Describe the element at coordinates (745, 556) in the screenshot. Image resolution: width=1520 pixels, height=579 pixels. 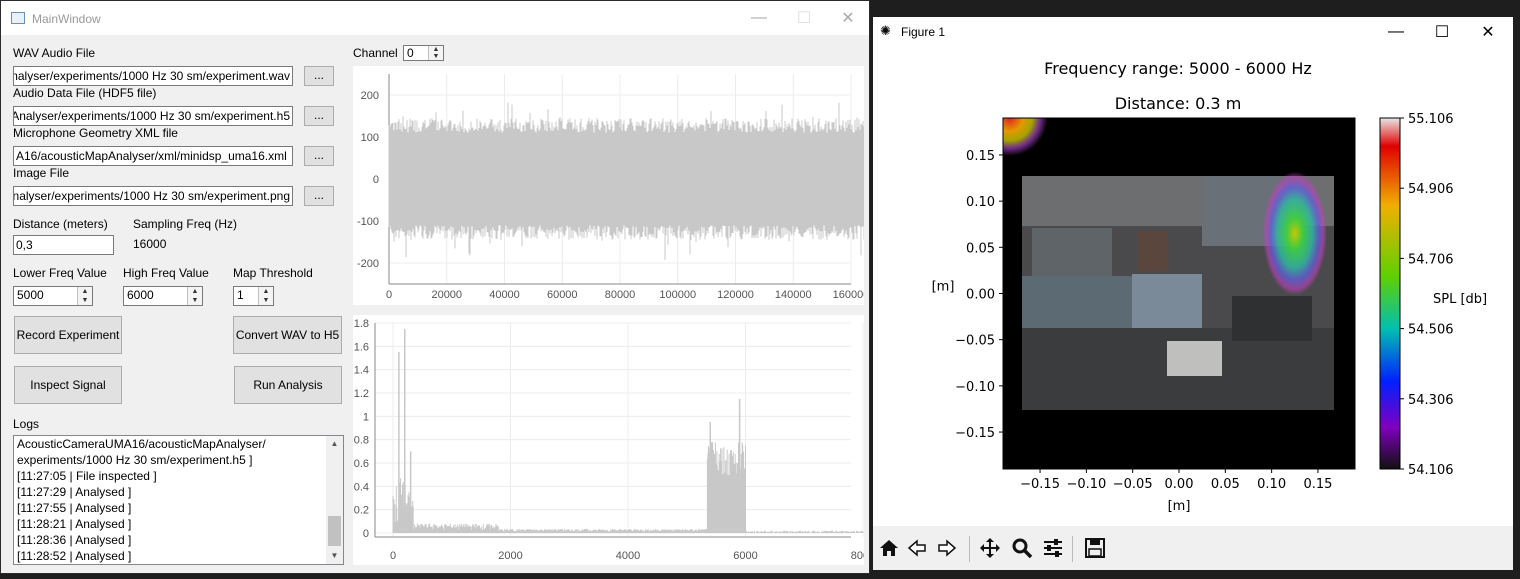
I see `x-tick-label: 6000` at that location.